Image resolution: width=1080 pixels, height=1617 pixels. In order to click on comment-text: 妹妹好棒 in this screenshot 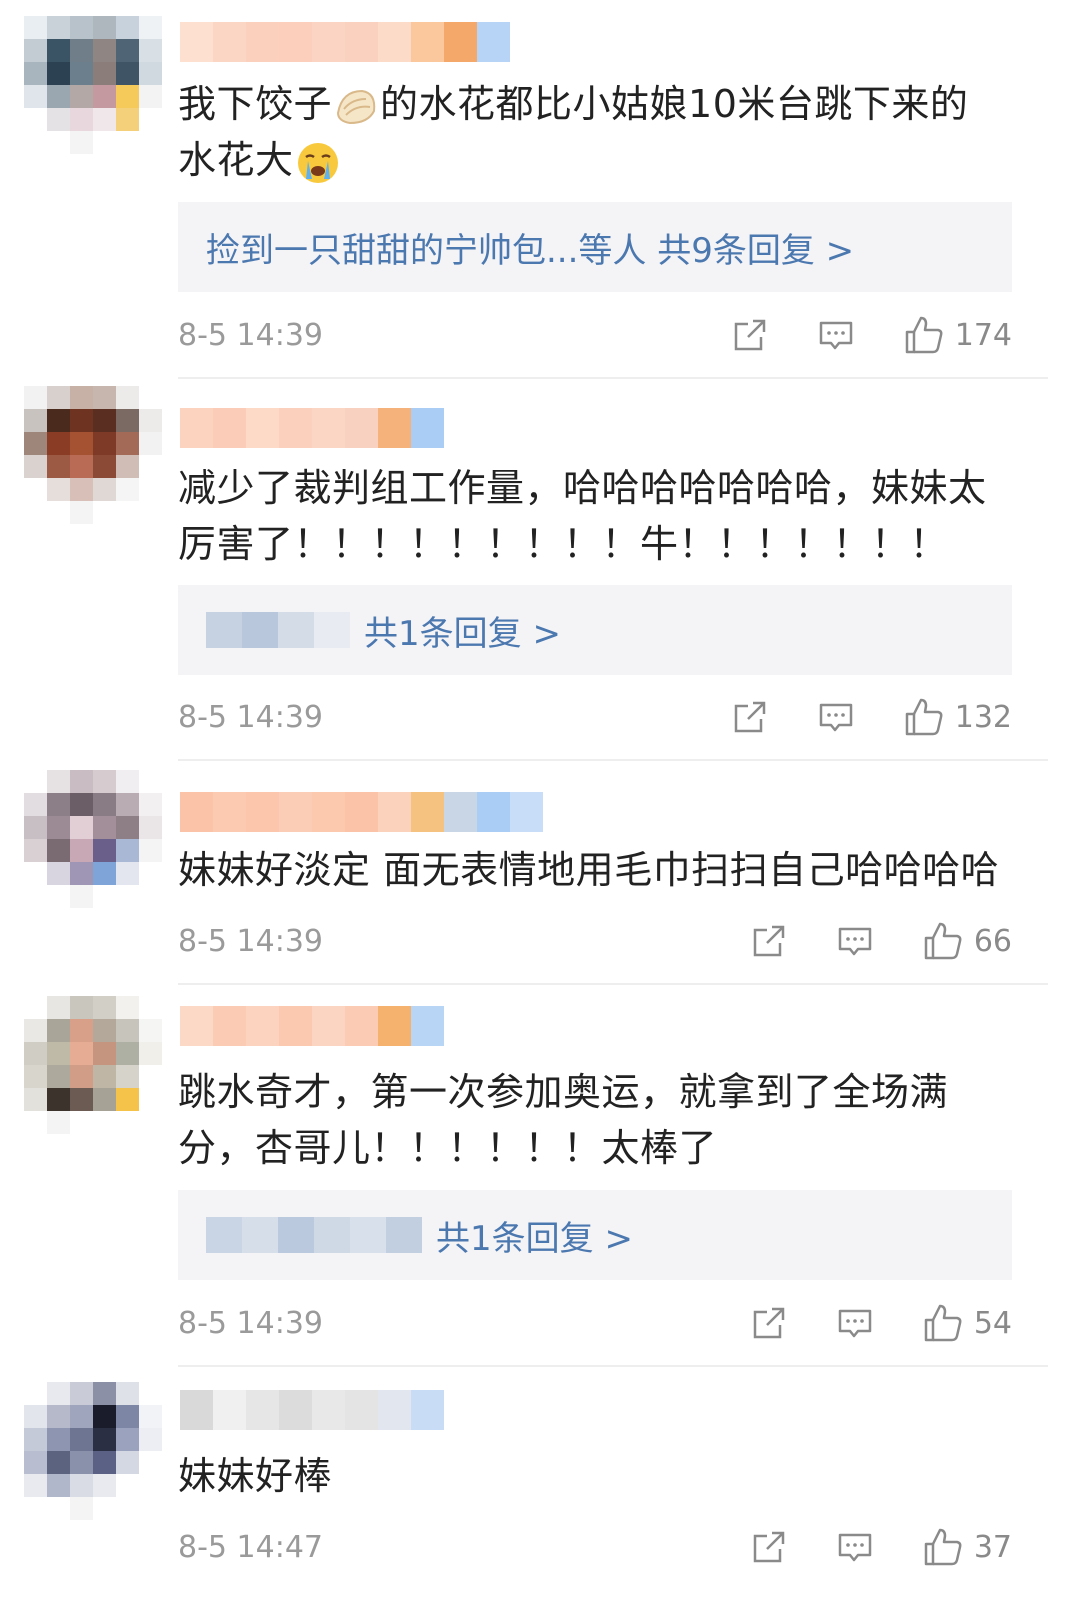, I will do `click(598, 1476)`.